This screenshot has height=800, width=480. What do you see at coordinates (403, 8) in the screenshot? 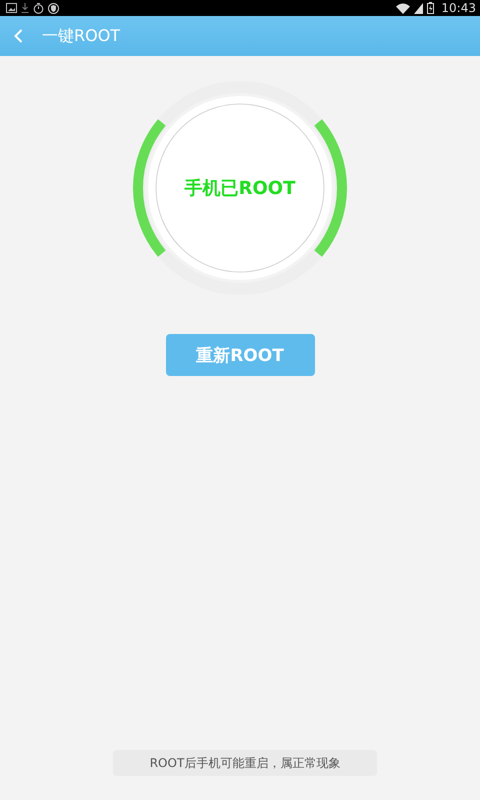
I see `wifi-icon` at bounding box center [403, 8].